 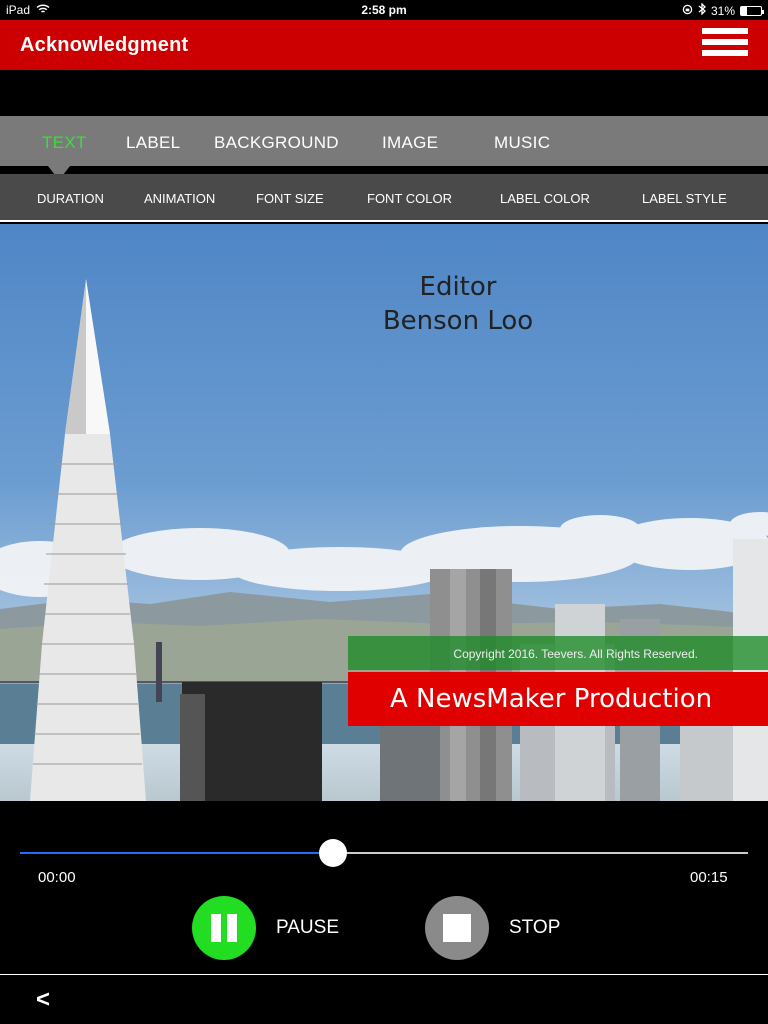 I want to click on app-header: Acknowledgment, so click(x=384, y=45).